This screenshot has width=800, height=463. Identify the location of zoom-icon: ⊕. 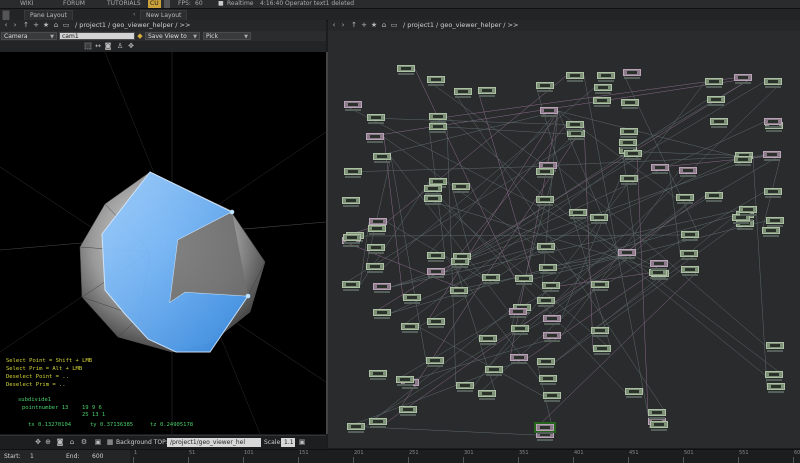
(48, 442).